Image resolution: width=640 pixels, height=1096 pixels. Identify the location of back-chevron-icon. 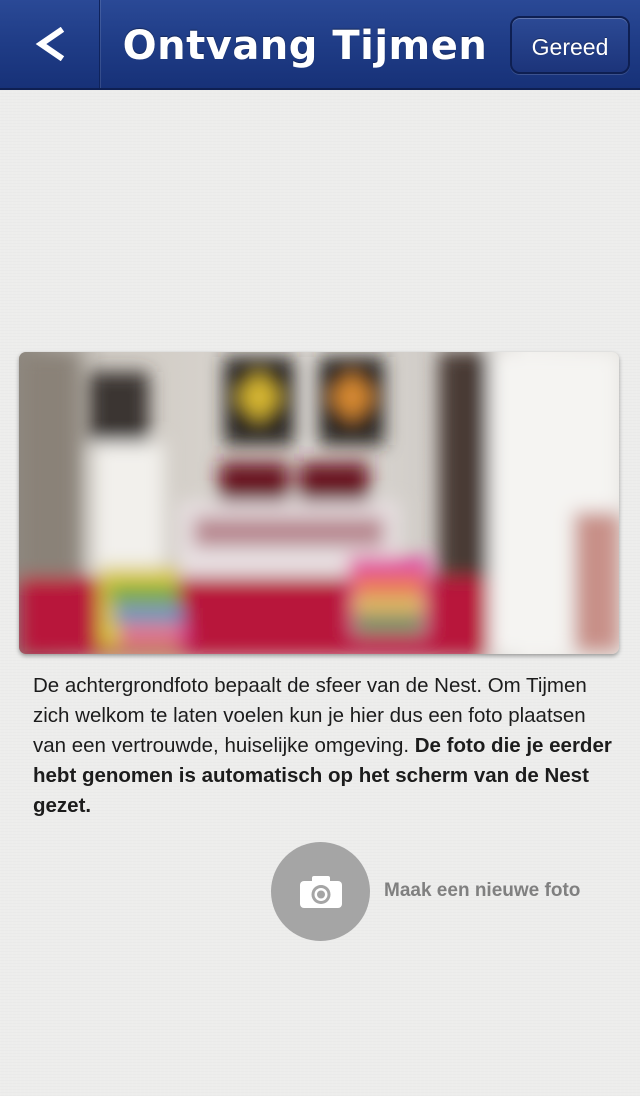
(49, 44).